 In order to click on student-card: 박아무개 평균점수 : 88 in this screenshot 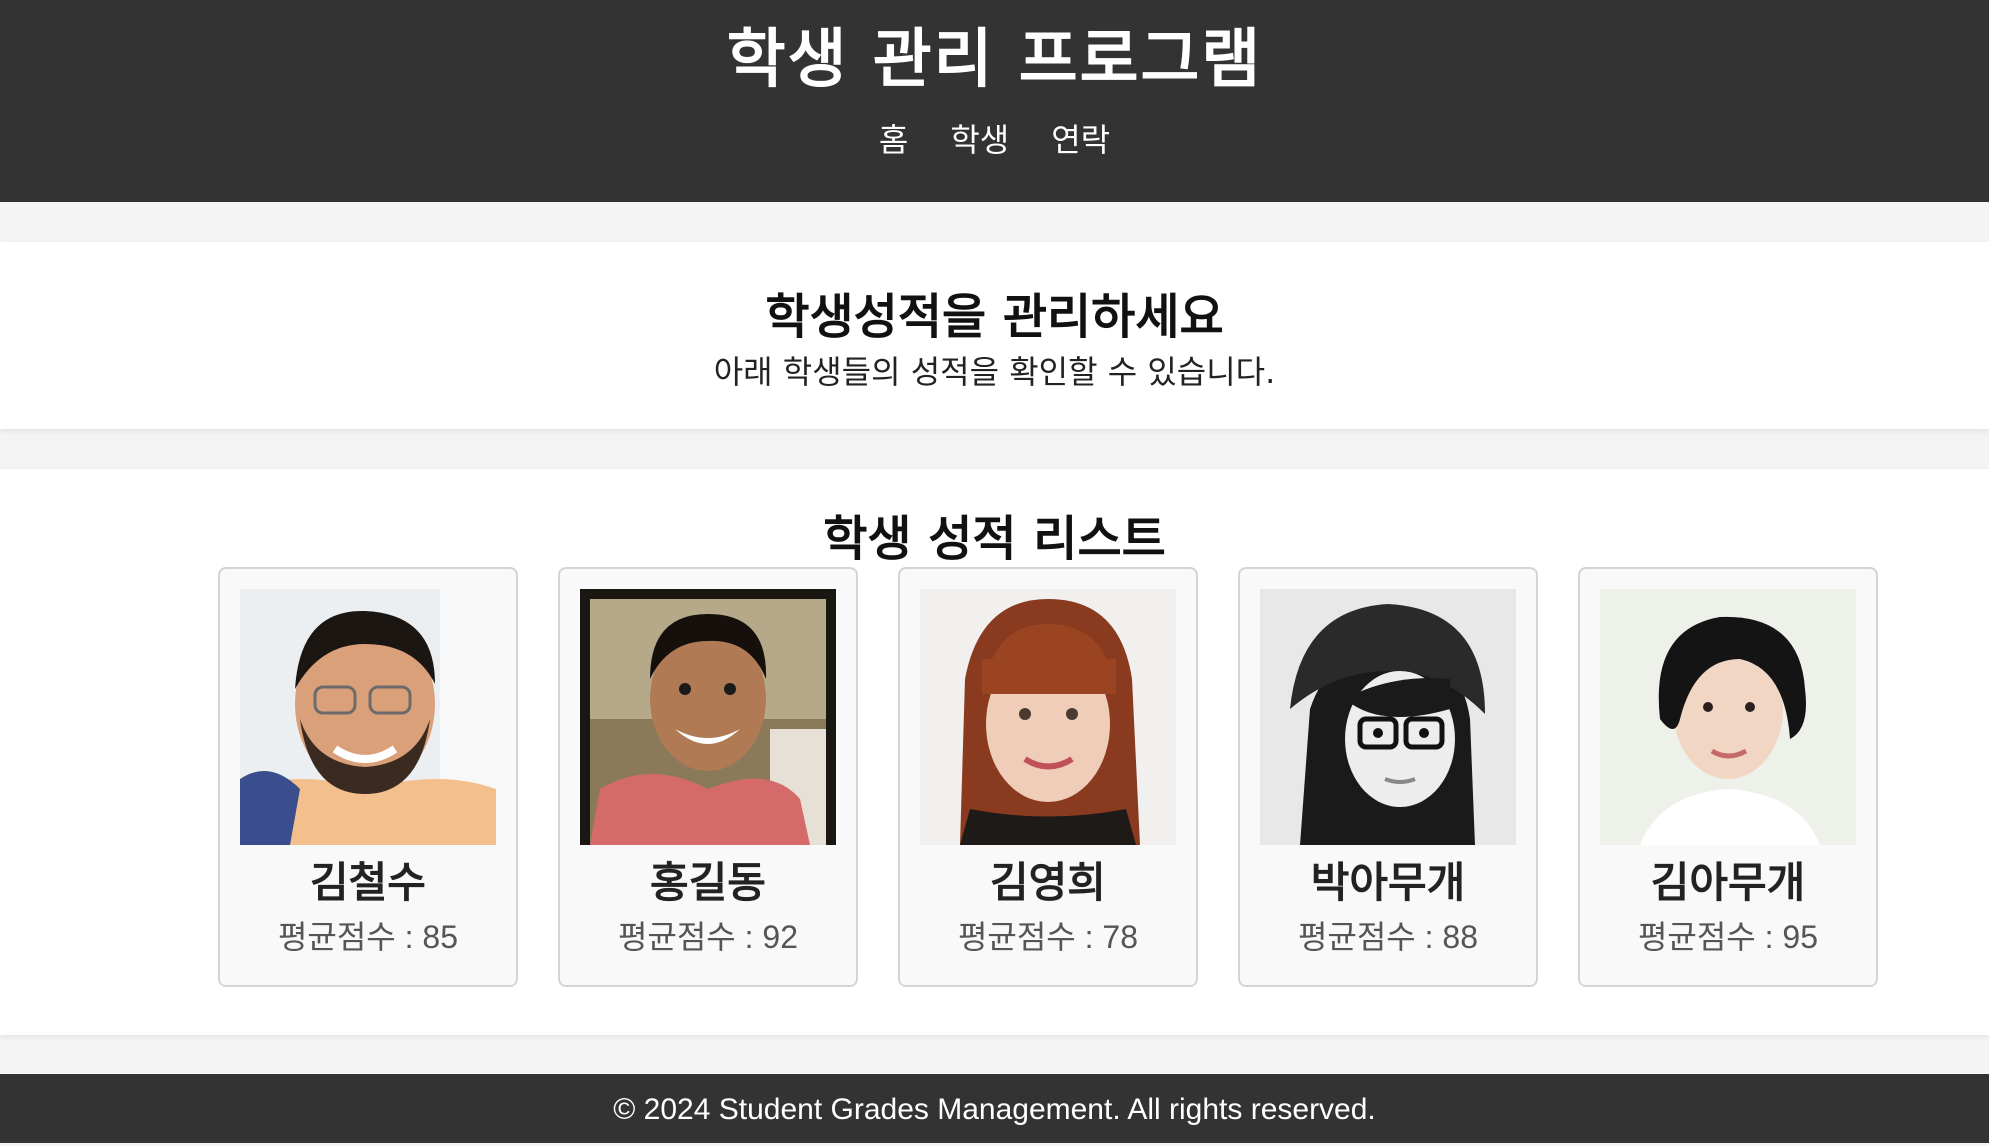, I will do `click(1388, 777)`.